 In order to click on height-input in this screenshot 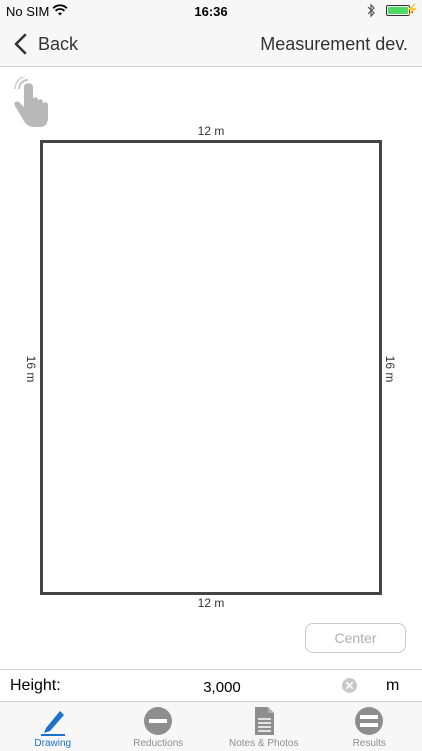, I will do `click(222, 687)`.